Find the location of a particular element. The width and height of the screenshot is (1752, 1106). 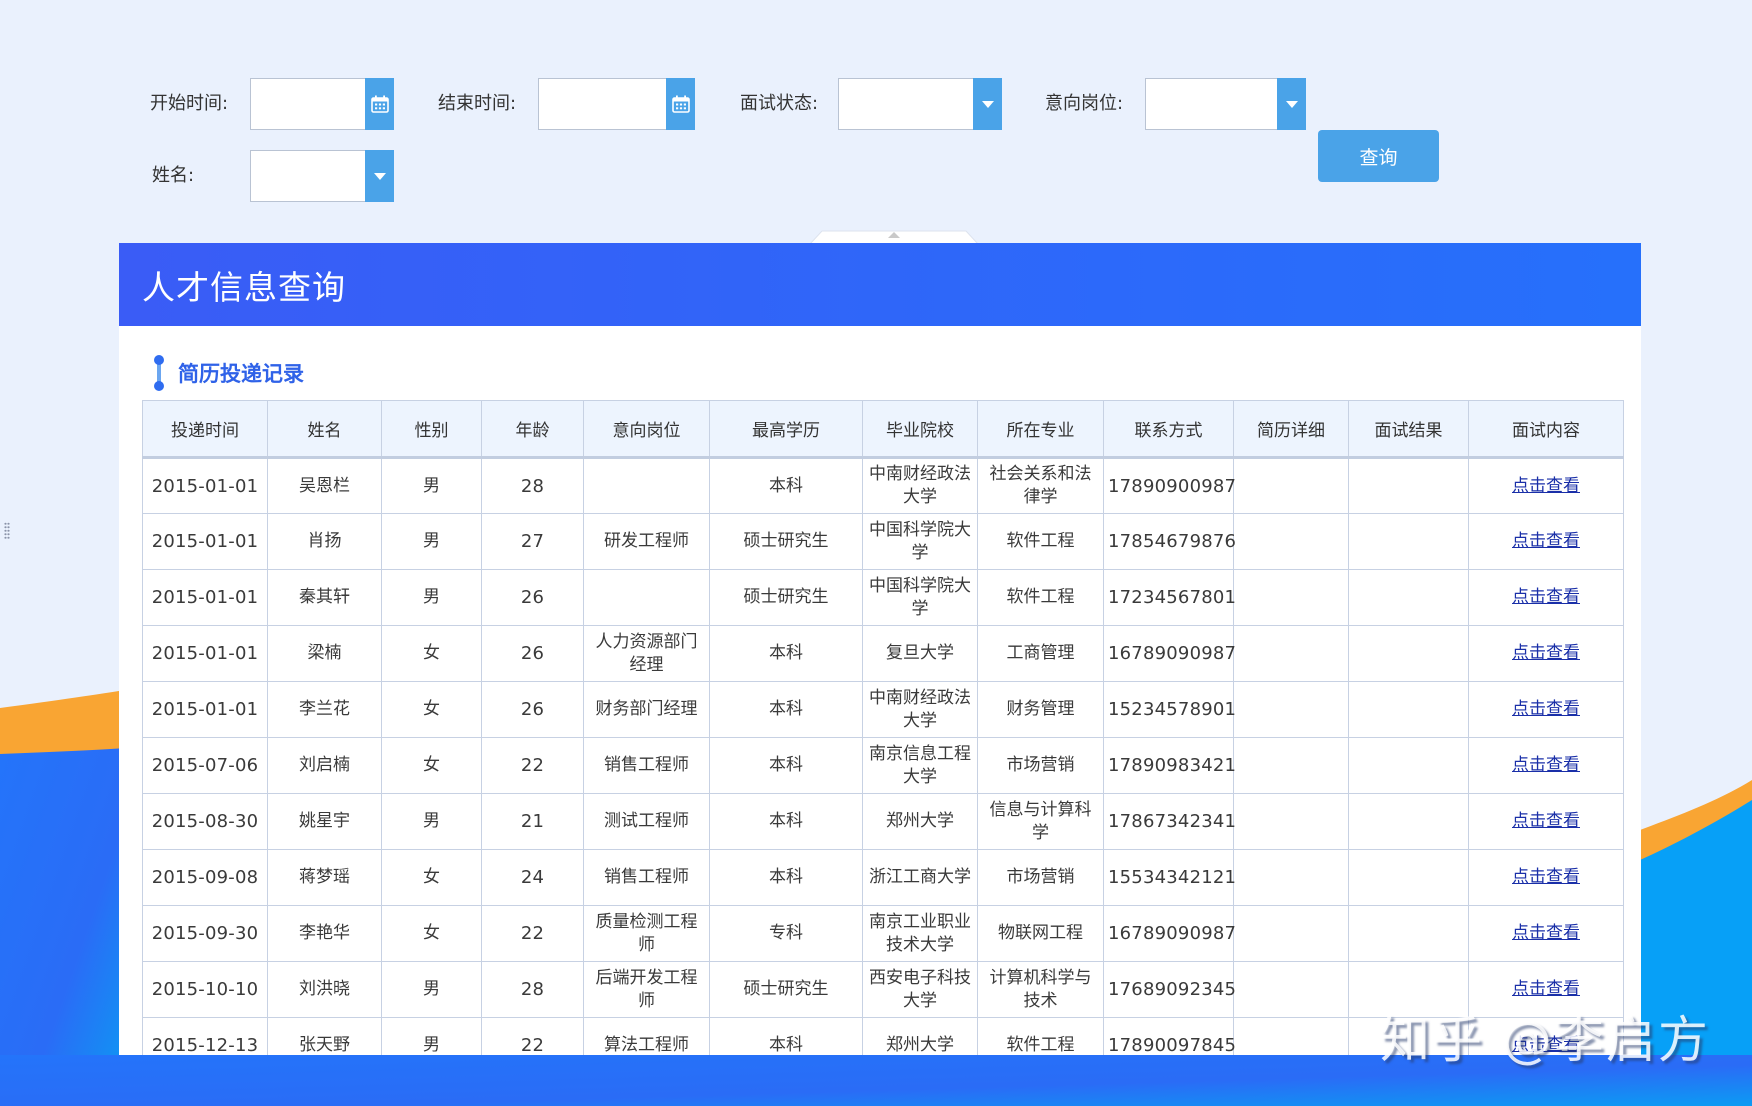

intended-position-label: 意向岗位: is located at coordinates (1084, 103).